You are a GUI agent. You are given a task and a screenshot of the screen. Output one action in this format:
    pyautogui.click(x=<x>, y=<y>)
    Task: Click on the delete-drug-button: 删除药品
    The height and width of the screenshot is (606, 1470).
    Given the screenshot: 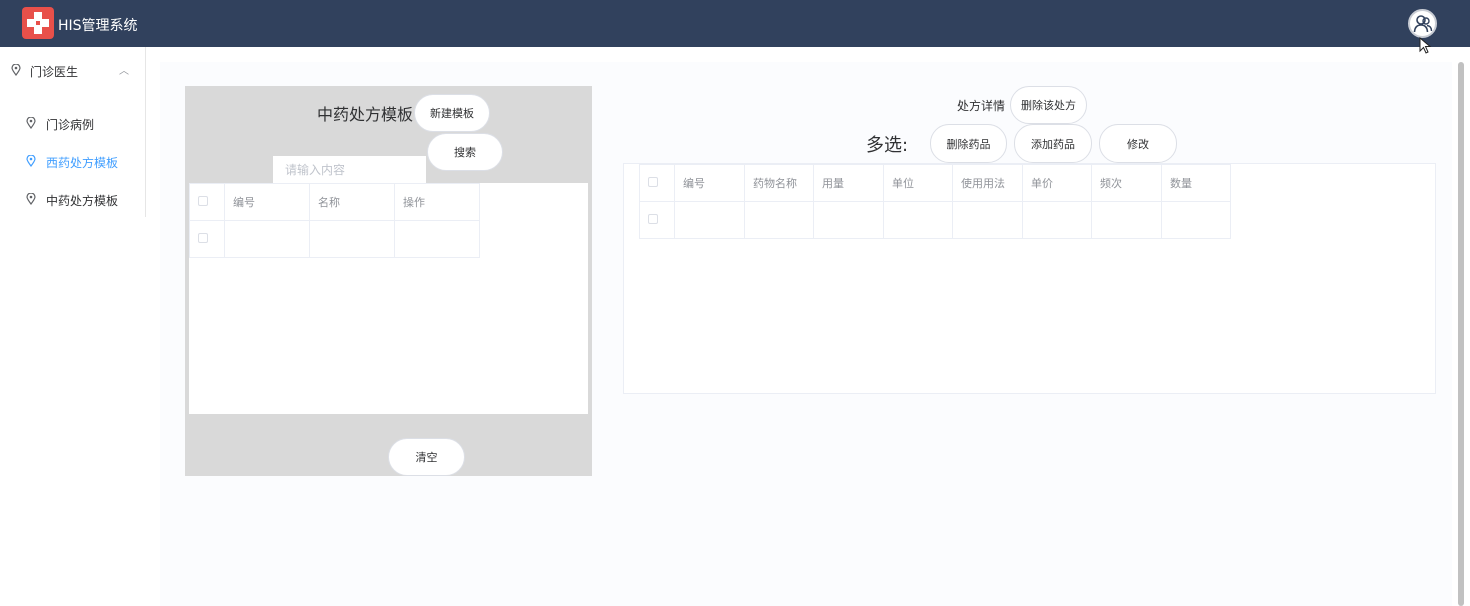 What is the action you would take?
    pyautogui.click(x=968, y=143)
    